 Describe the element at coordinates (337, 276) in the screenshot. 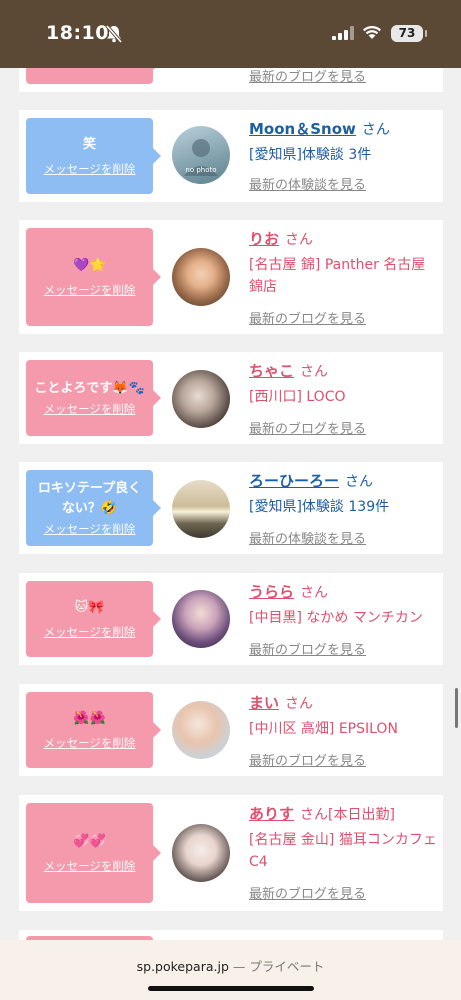

I see `user-description: [名古屋 錦] Panther 名古屋錦店` at that location.